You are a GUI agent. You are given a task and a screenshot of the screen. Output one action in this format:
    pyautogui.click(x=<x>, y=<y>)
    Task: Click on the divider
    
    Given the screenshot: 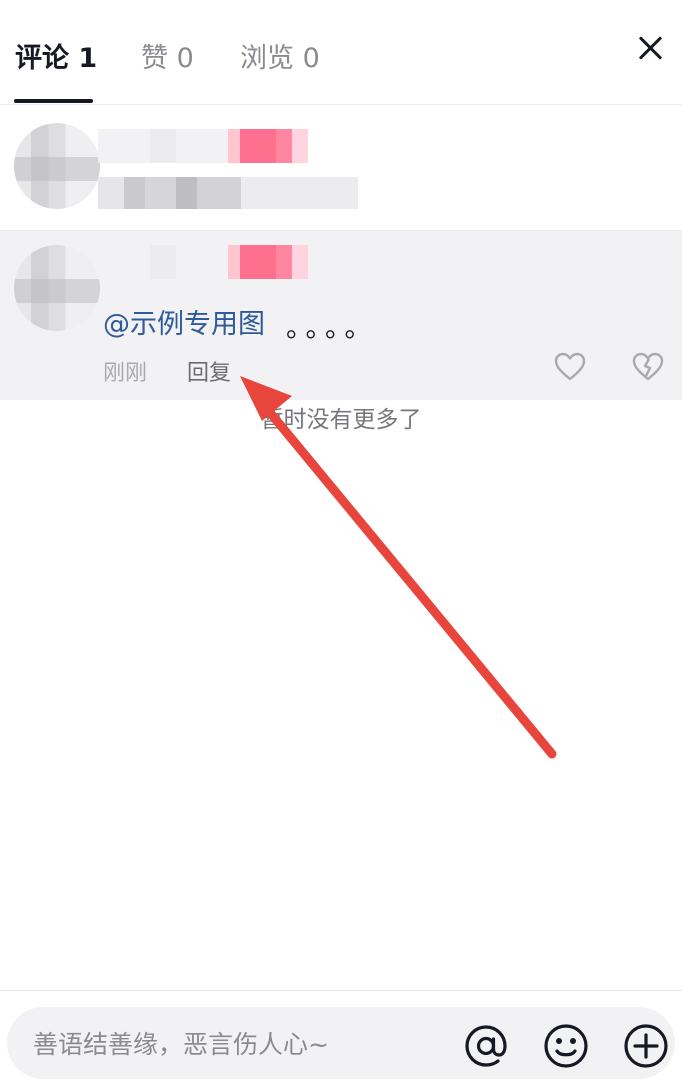 What is the action you would take?
    pyautogui.click(x=341, y=990)
    